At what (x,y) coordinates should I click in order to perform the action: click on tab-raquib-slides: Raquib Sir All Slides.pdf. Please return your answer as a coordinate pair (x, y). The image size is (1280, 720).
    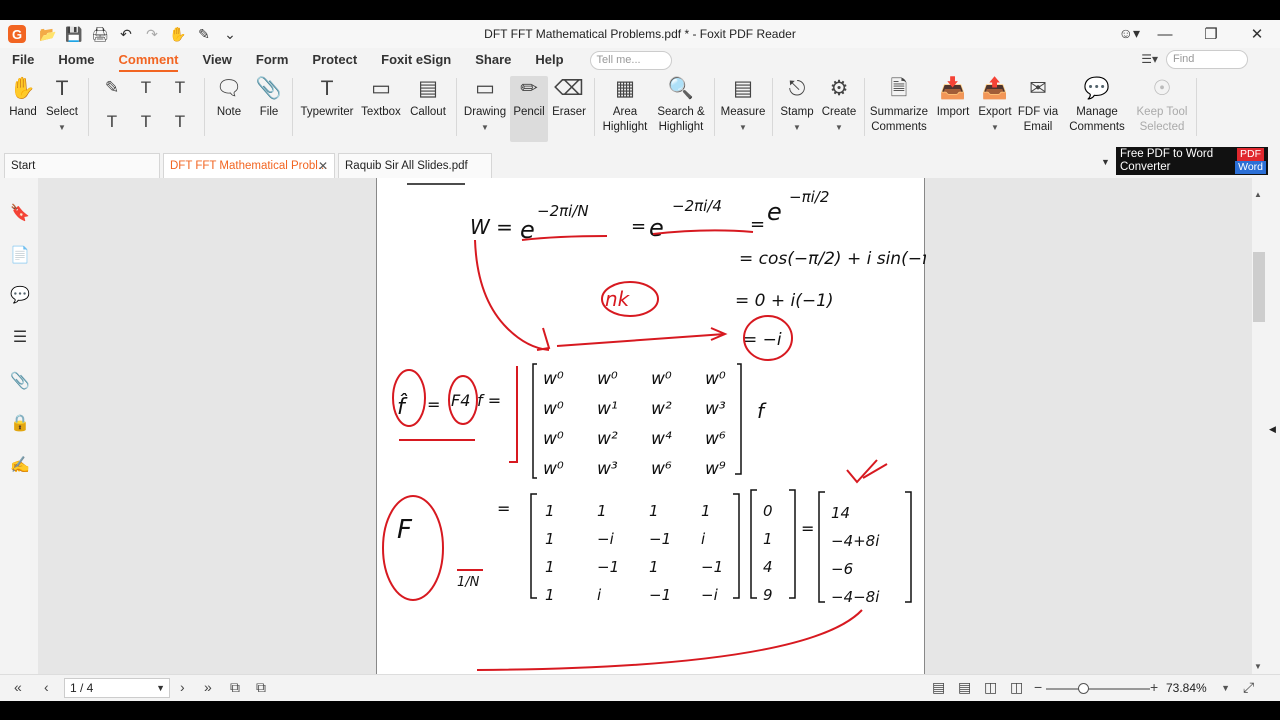
    Looking at the image, I should click on (415, 165).